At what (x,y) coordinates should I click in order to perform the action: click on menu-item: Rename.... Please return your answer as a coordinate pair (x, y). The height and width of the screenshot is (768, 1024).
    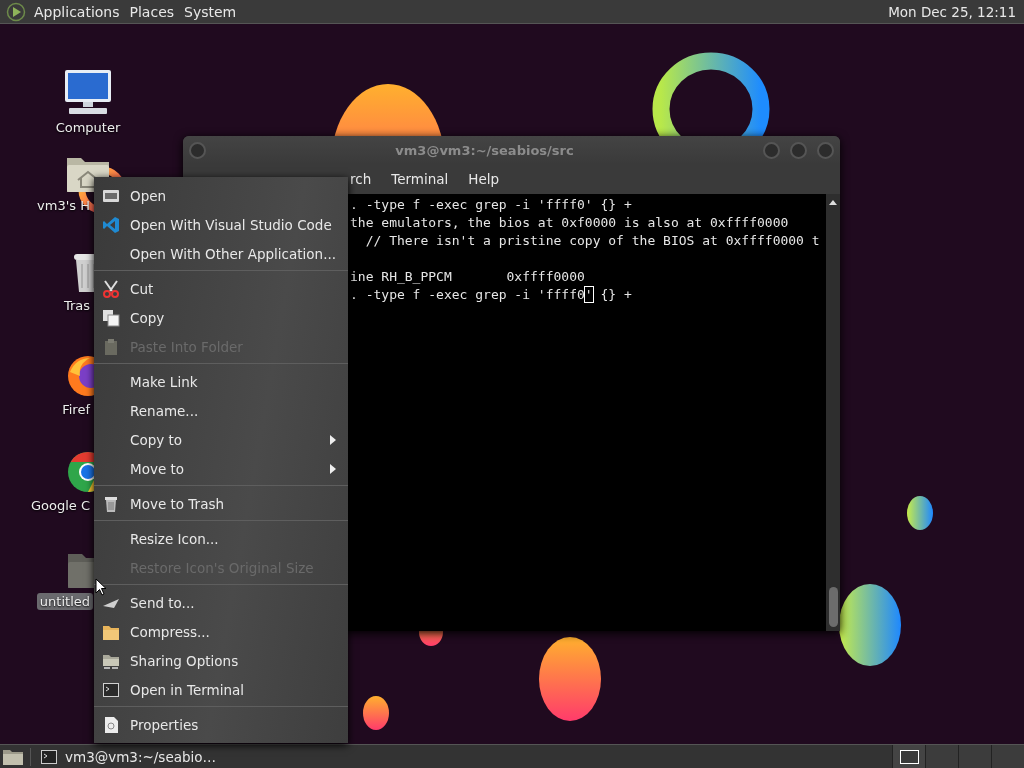
    Looking at the image, I should click on (221, 410).